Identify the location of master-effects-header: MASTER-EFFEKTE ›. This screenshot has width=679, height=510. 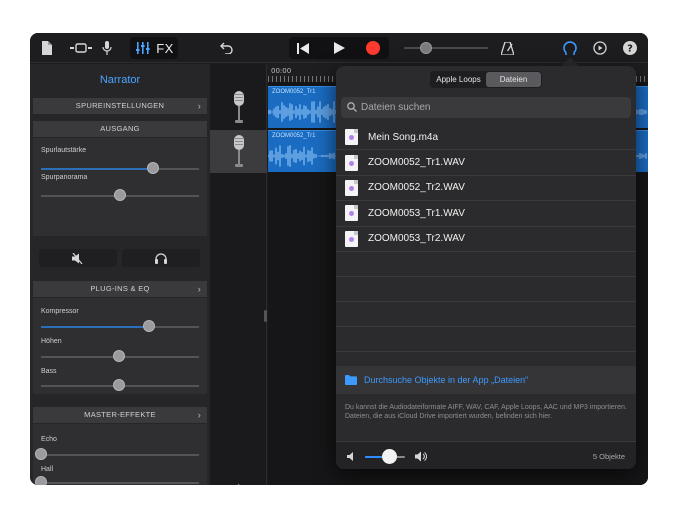
(120, 415).